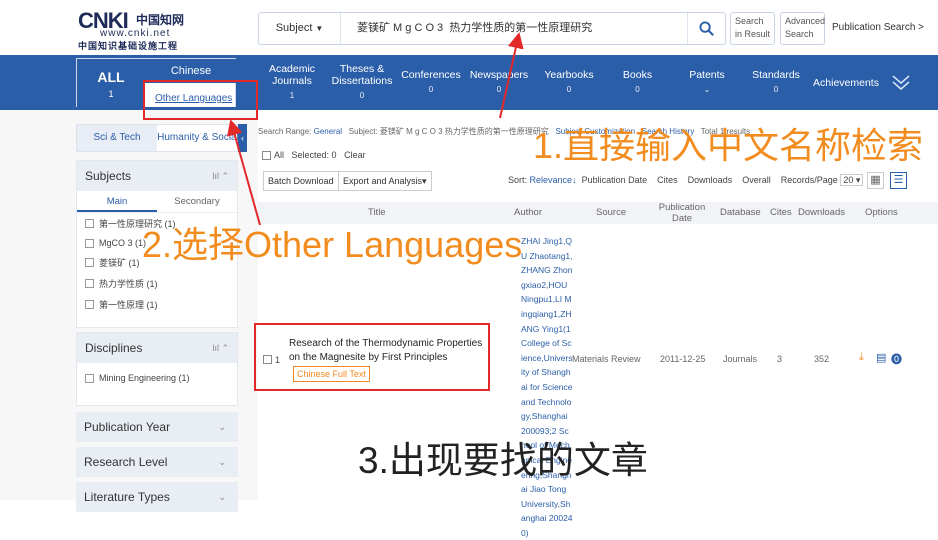 The height and width of the screenshot is (540, 938). I want to click on annotation-step-3: 3.出现要找的文章, so click(503, 460).